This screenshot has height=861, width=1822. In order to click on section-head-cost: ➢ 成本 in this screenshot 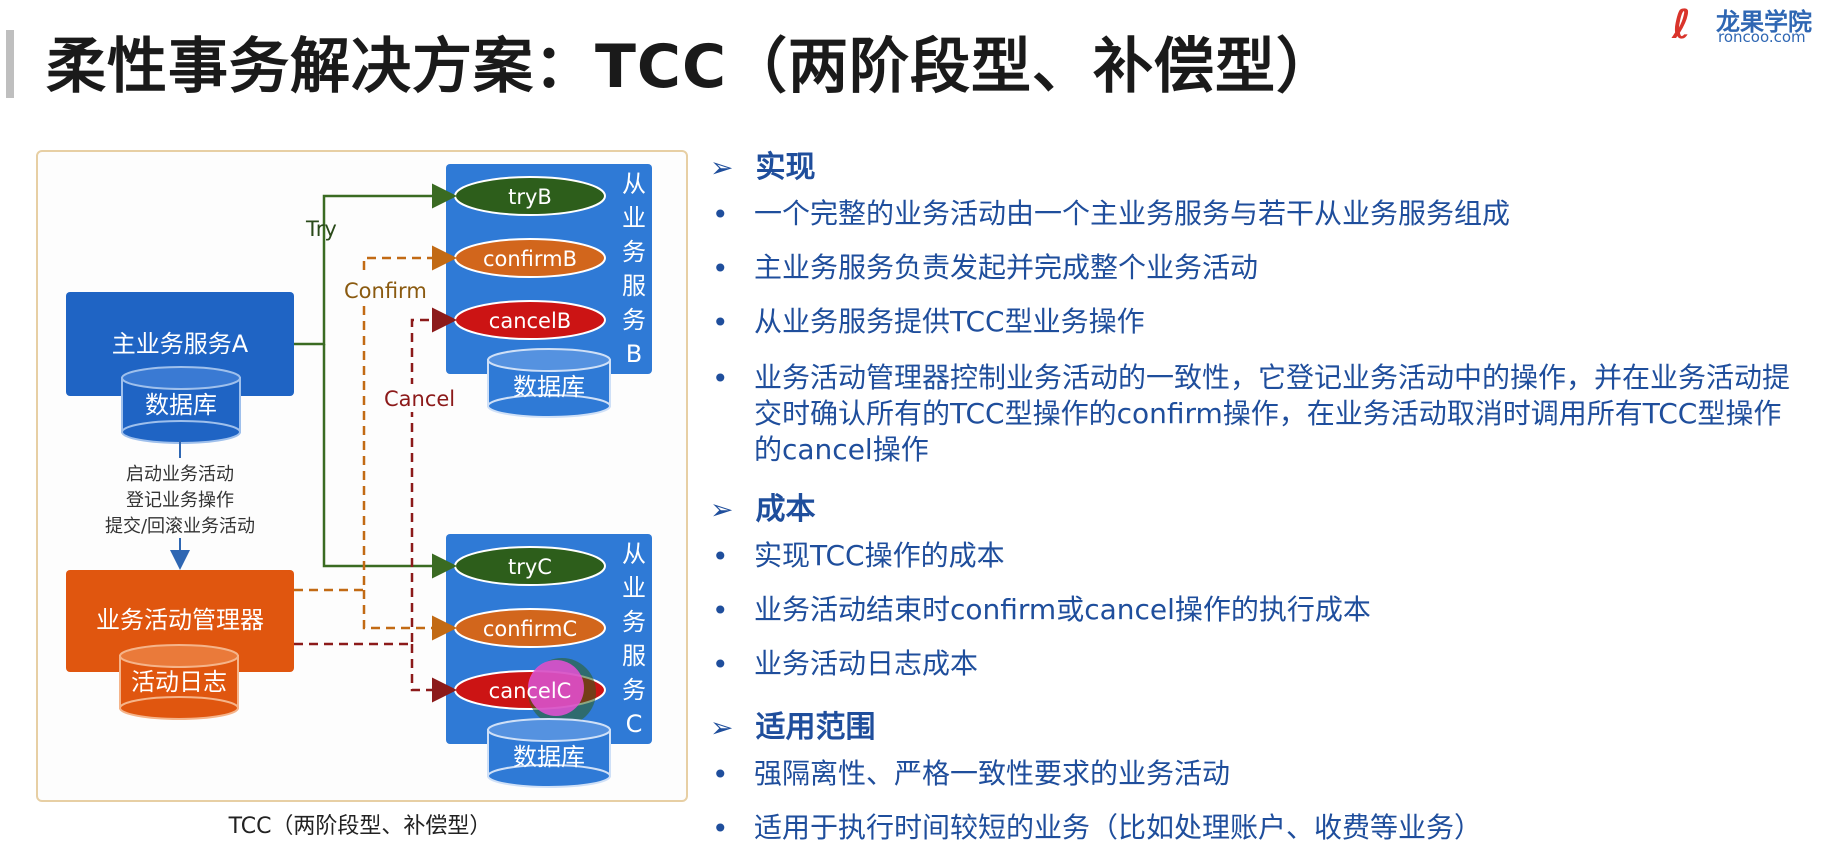, I will do `click(762, 506)`.